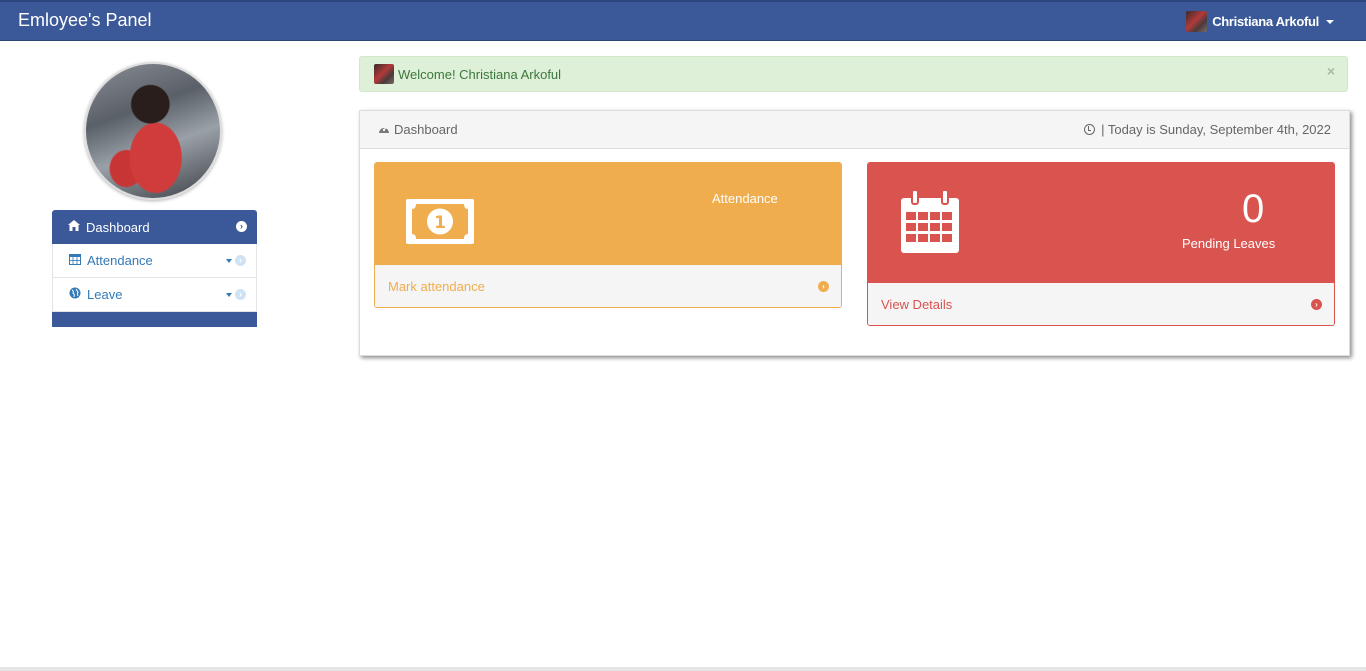 This screenshot has height=671, width=1366. What do you see at coordinates (105, 294) in the screenshot?
I see `sidebar-item-label: Leave` at bounding box center [105, 294].